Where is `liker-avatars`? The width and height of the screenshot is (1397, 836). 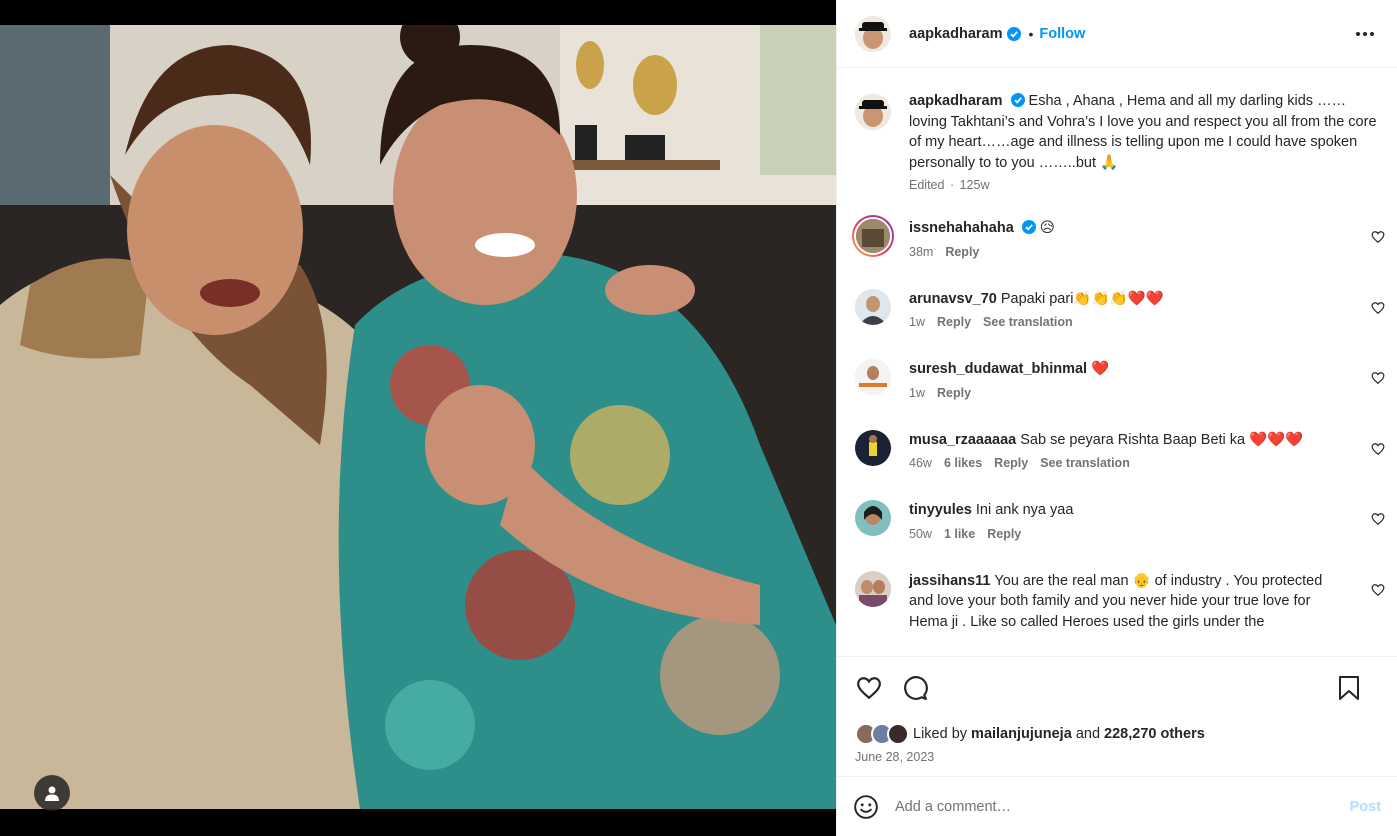 liker-avatars is located at coordinates (882, 734).